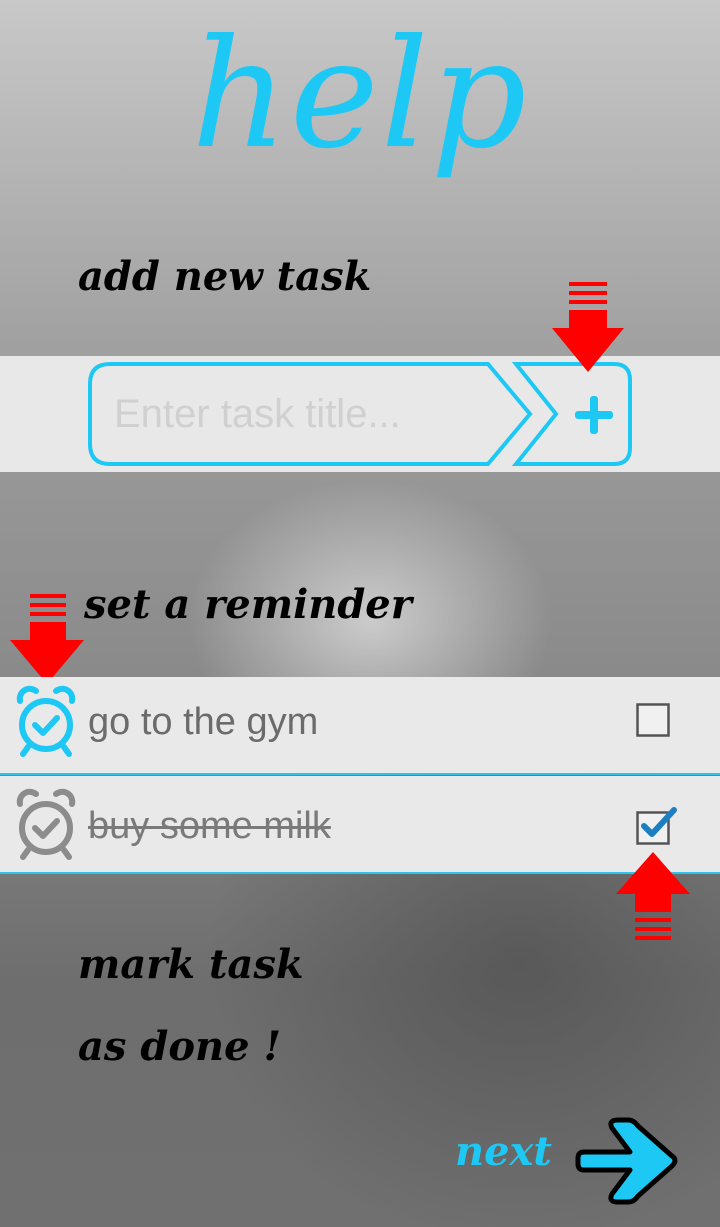 This screenshot has width=720, height=1227. I want to click on mark-done-heading-line1: mark task, so click(191, 964).